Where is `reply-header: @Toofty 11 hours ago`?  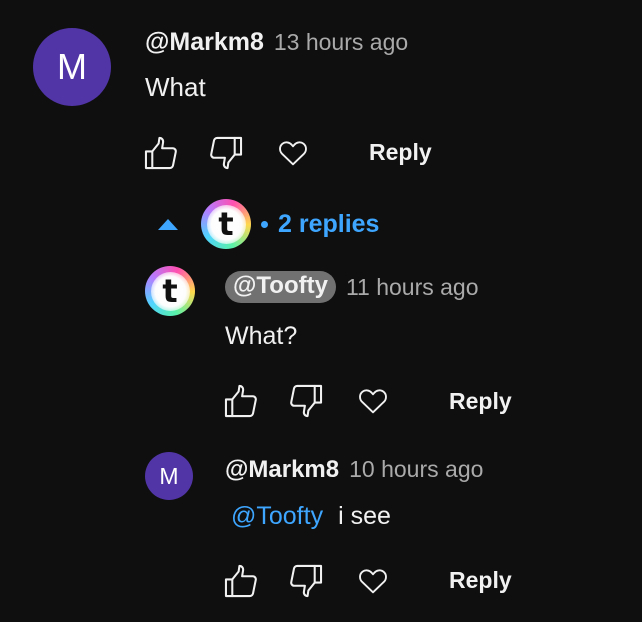 reply-header: @Toofty 11 hours ago is located at coordinates (352, 287).